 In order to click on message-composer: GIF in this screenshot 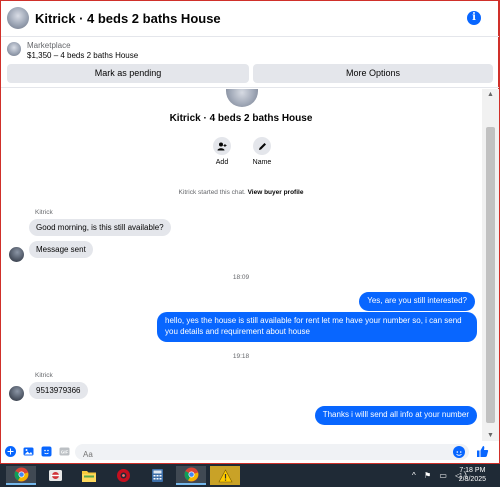, I will do `click(250, 452)`.